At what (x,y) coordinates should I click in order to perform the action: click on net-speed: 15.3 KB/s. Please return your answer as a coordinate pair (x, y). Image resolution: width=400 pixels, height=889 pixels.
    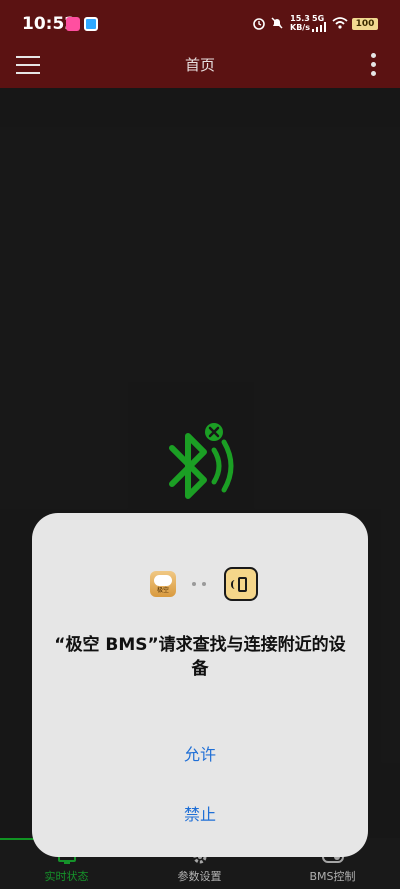
    Looking at the image, I should click on (300, 23).